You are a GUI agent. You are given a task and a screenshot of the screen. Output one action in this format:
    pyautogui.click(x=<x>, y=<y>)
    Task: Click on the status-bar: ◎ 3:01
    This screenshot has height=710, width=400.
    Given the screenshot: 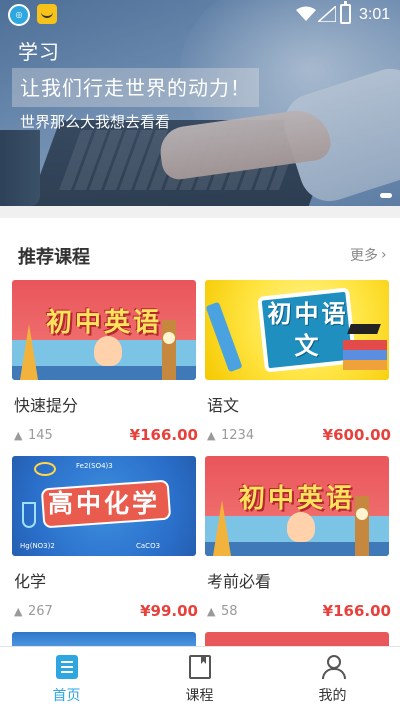 What is the action you would take?
    pyautogui.click(x=200, y=15)
    